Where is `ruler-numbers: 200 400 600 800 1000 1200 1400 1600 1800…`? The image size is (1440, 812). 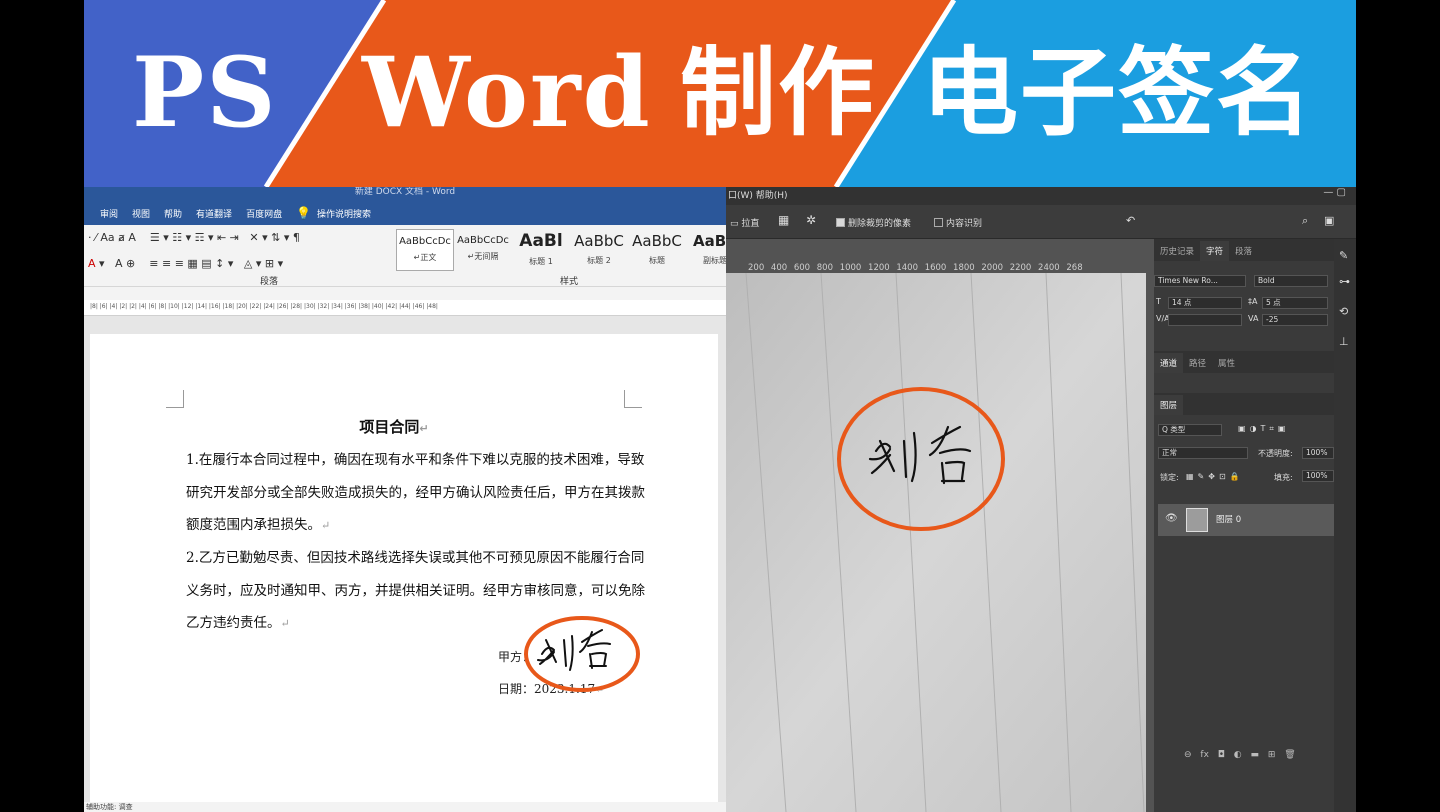 ruler-numbers: 200 400 600 800 1000 1200 1400 1600 1800… is located at coordinates (915, 268).